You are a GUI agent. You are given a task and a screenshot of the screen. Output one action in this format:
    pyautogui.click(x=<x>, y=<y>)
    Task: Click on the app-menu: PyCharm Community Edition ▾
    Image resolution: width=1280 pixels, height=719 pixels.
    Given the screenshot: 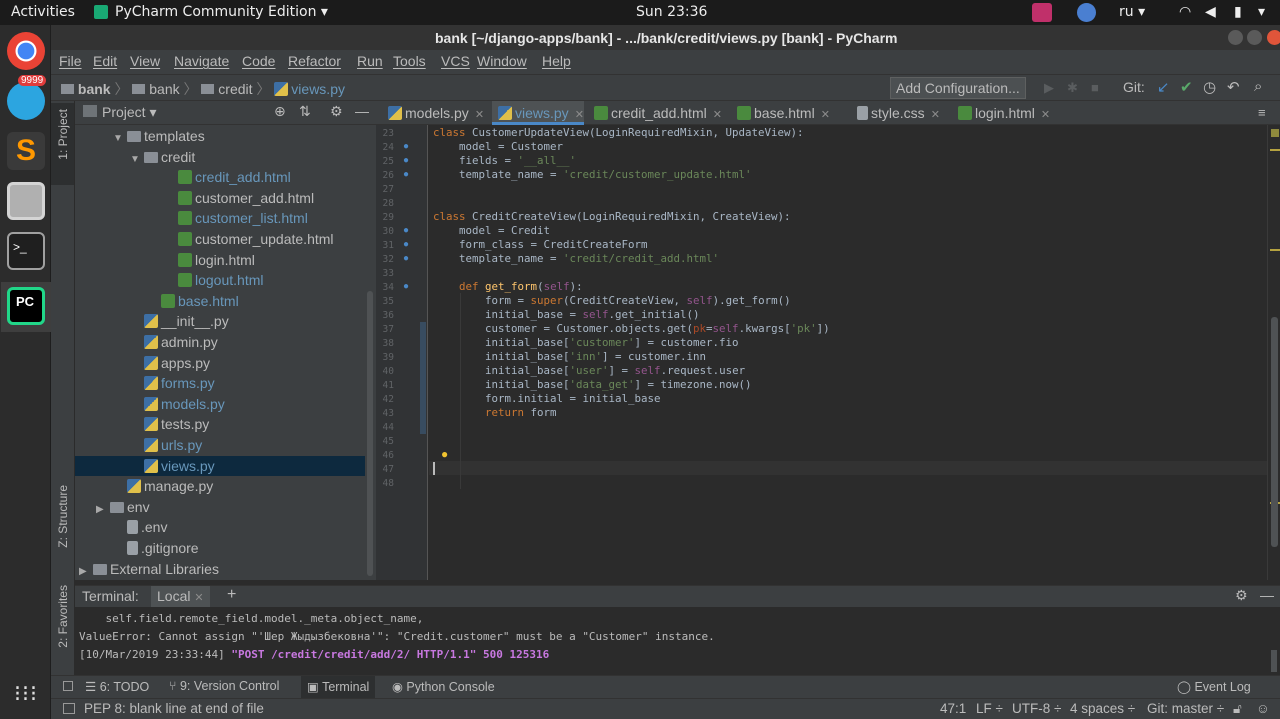 What is the action you would take?
    pyautogui.click(x=221, y=12)
    